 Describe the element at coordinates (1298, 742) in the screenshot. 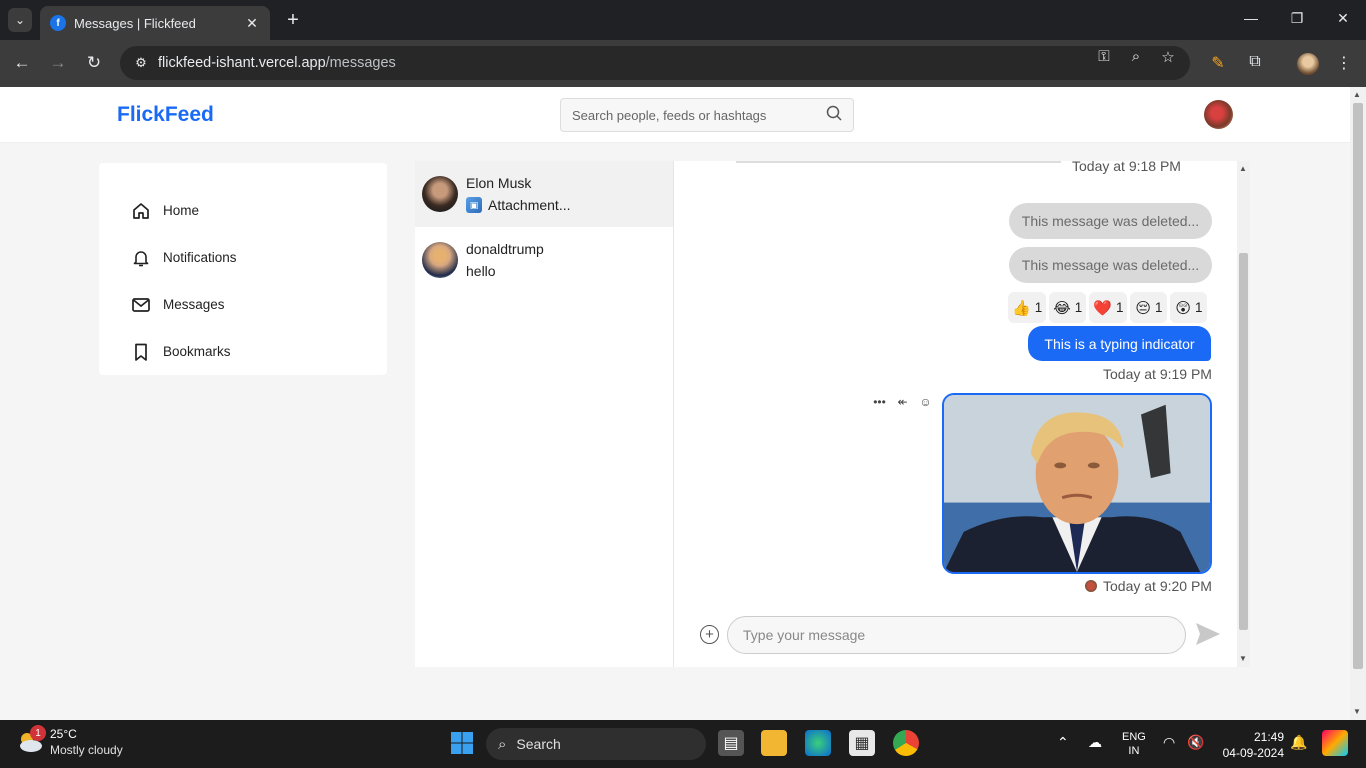

I see `notification-bell-icon: 🔔` at that location.